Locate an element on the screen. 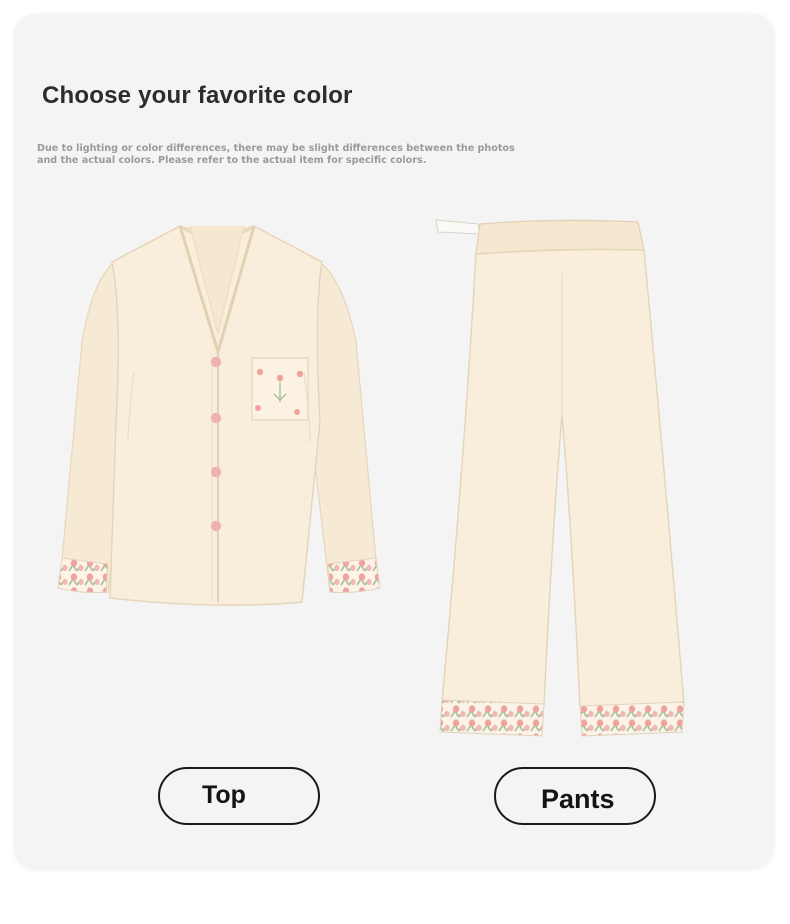 The height and width of the screenshot is (924, 790). section-title: Choose your favorite color is located at coordinates (197, 95).